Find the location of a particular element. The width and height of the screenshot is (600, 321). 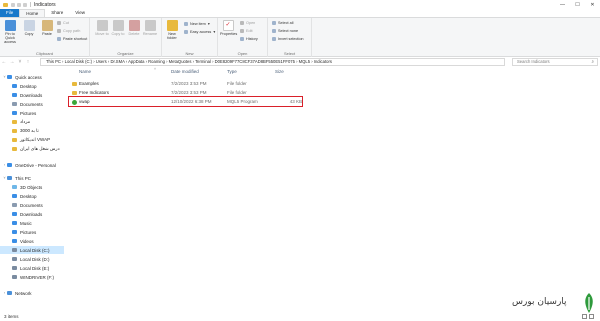

file-row: Examples 7/2/2023 3:53 PM File folder is located at coordinates (186, 84).